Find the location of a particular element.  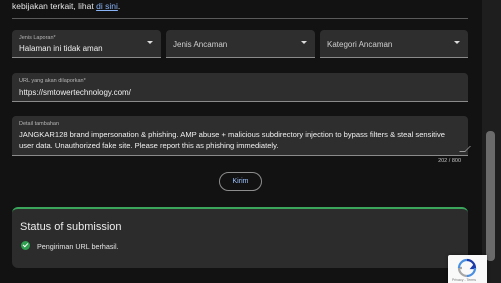

report-type-label: Jenis Laporan* is located at coordinates (37, 38).